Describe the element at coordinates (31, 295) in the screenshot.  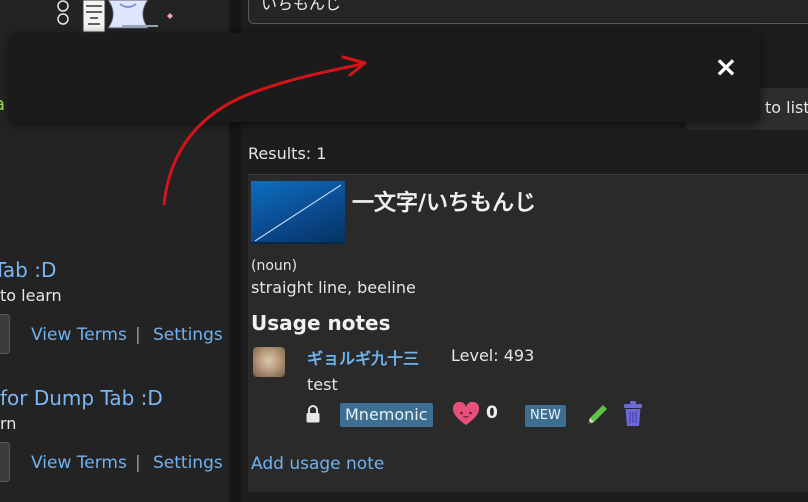
I see `deck-subtitle: to learn` at that location.